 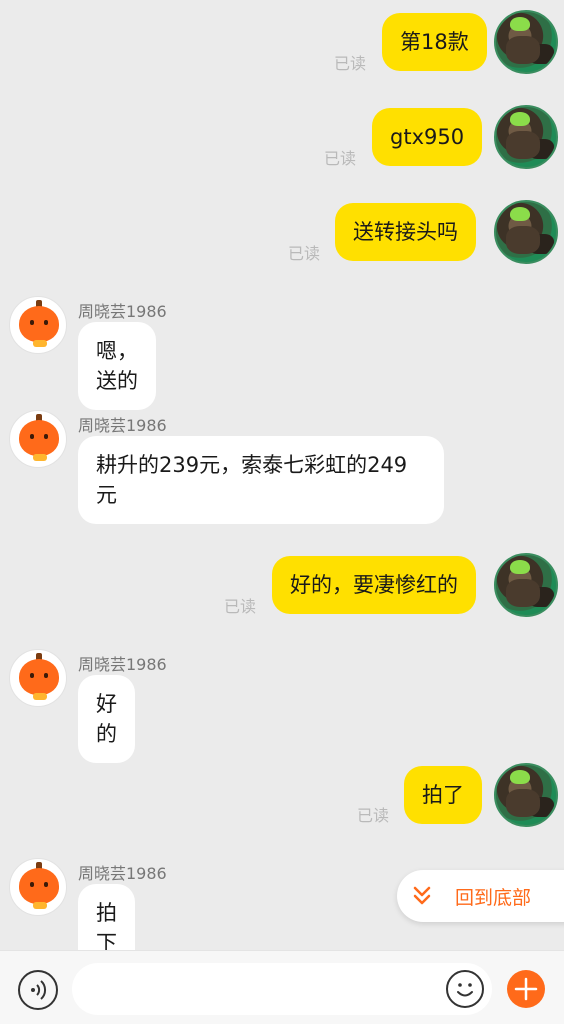 I want to click on back-to-bottom-button: 回到底部, so click(x=480, y=896).